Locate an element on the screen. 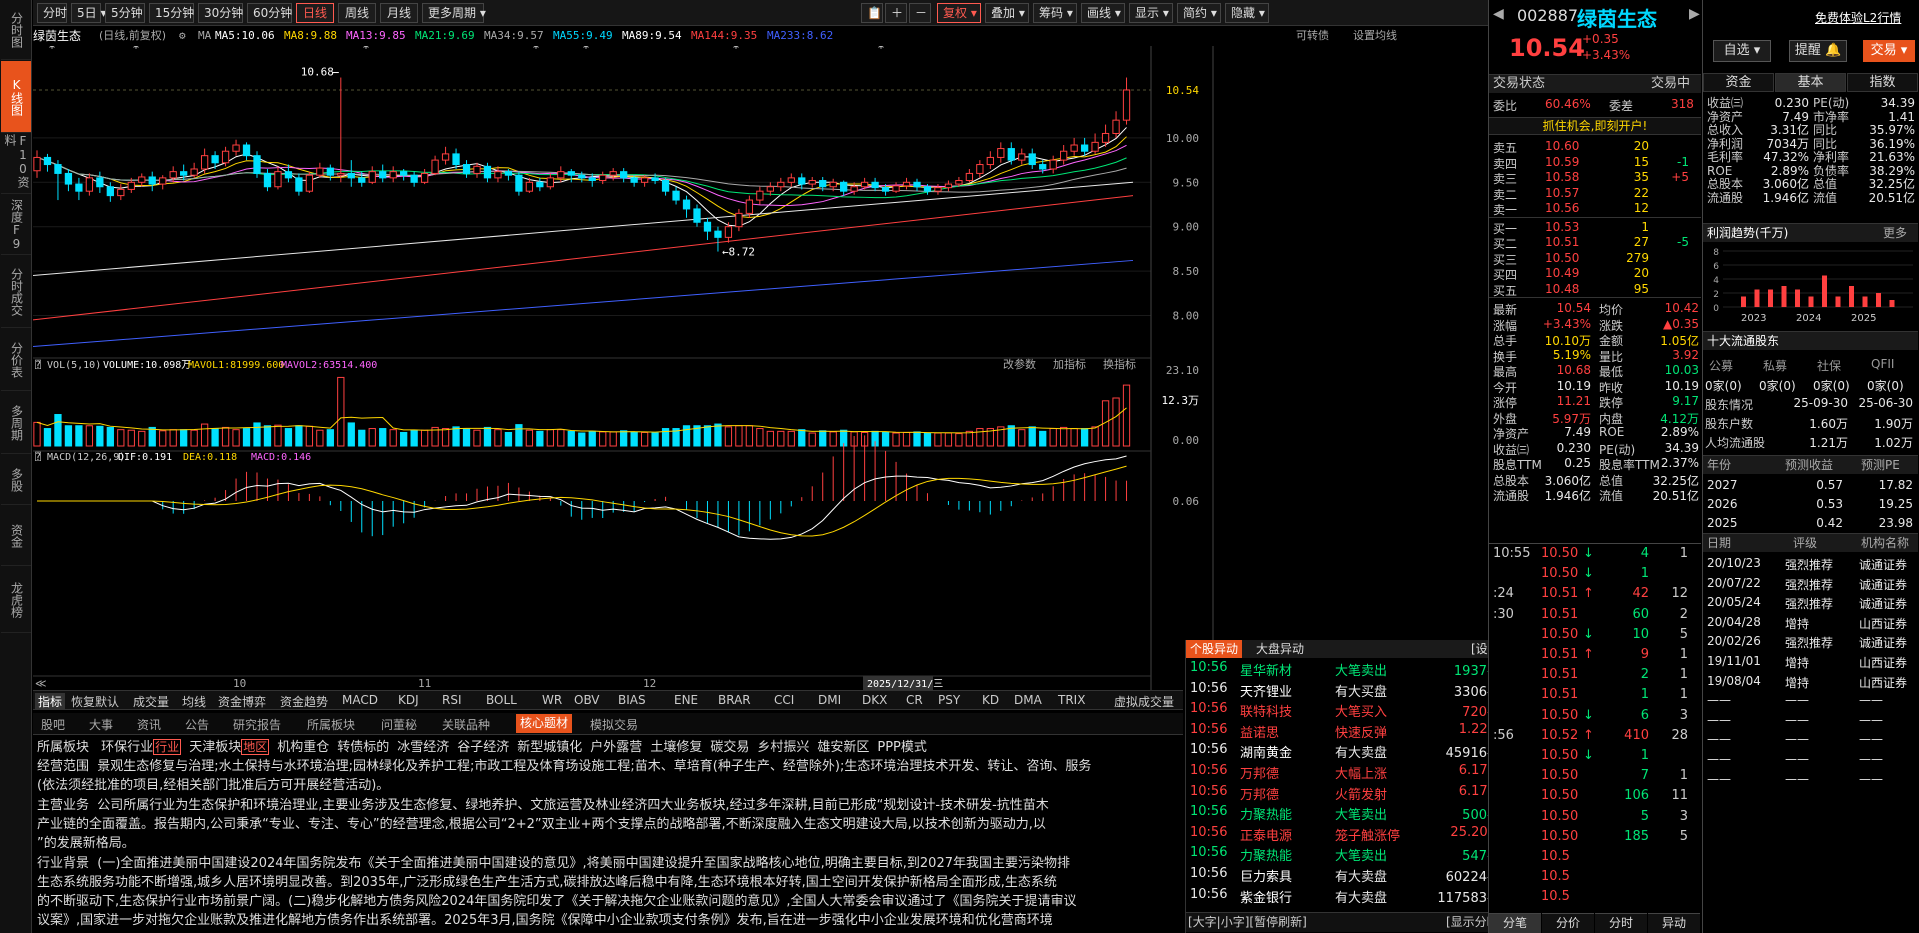 The image size is (1919, 933). sector-item-8: 土壤修复 is located at coordinates (676, 747).